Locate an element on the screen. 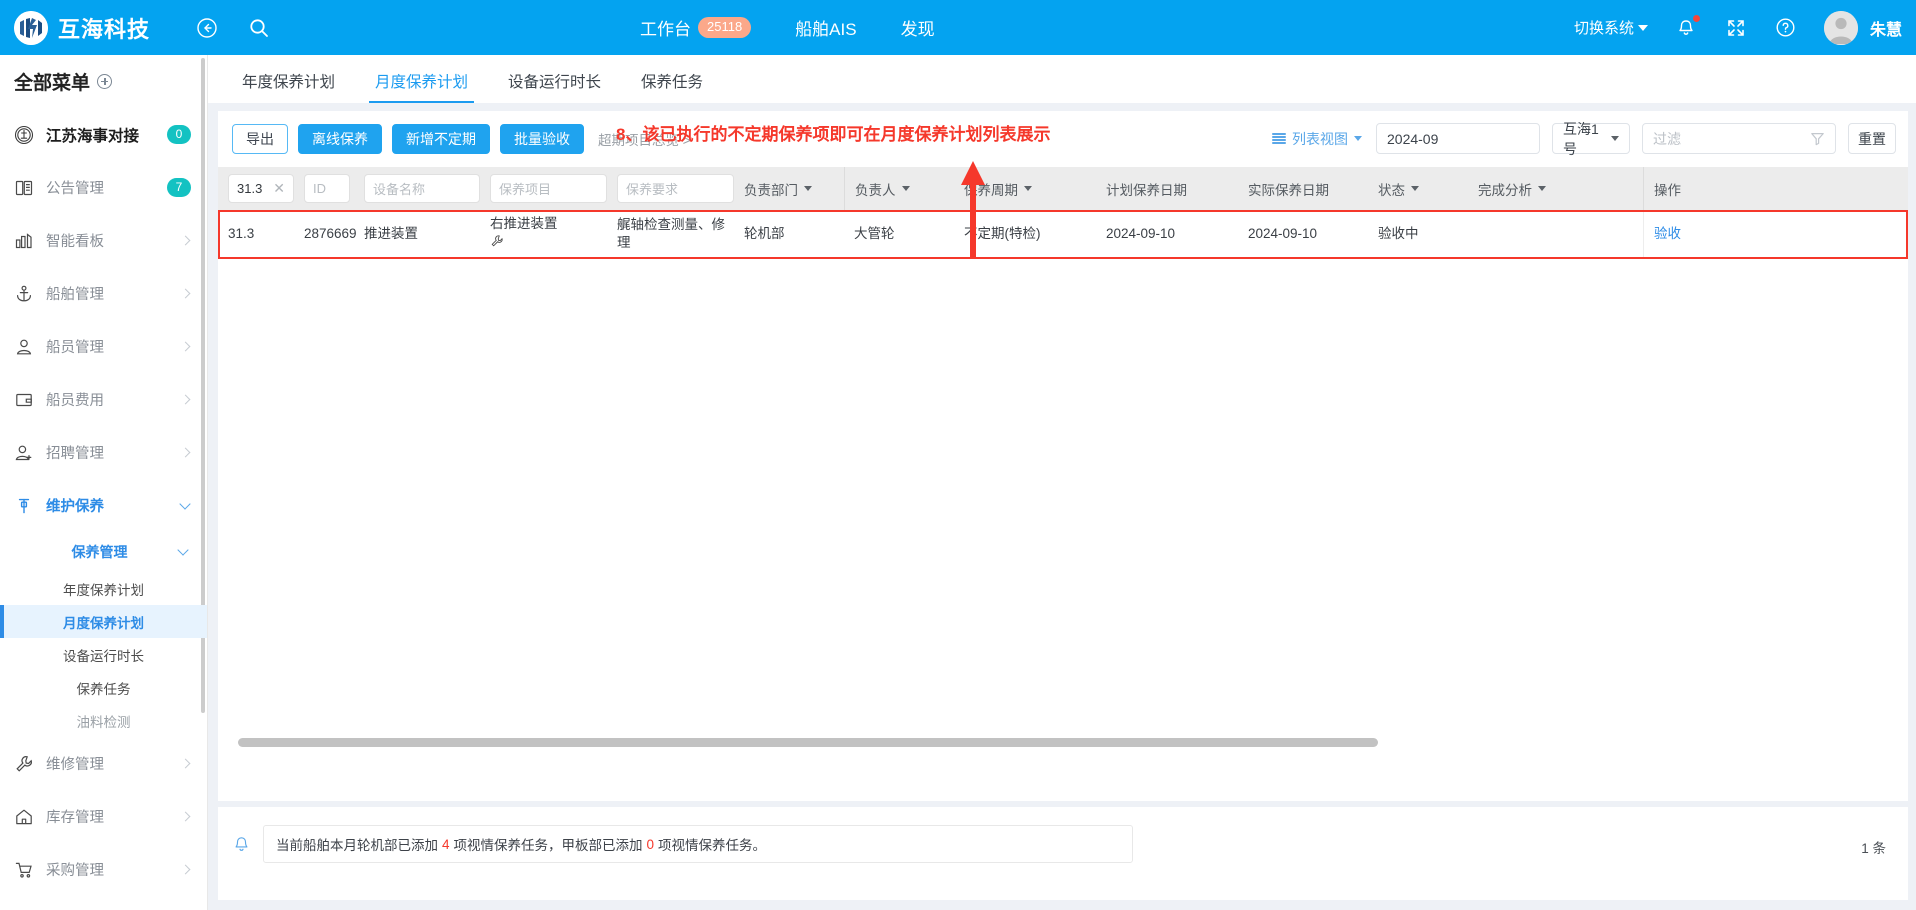 The height and width of the screenshot is (910, 1916). fullscreen-icon is located at coordinates (1736, 28).